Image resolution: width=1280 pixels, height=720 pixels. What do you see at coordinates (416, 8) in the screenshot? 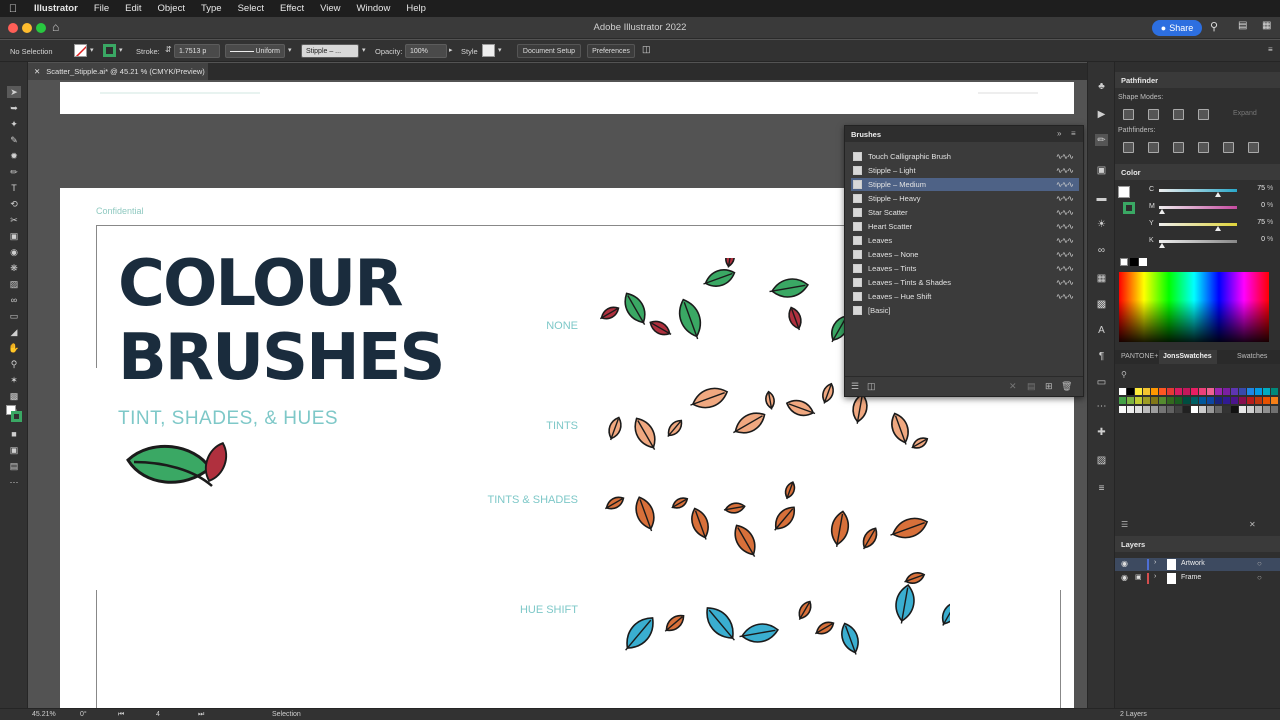
I see `menu-help: Help` at bounding box center [416, 8].